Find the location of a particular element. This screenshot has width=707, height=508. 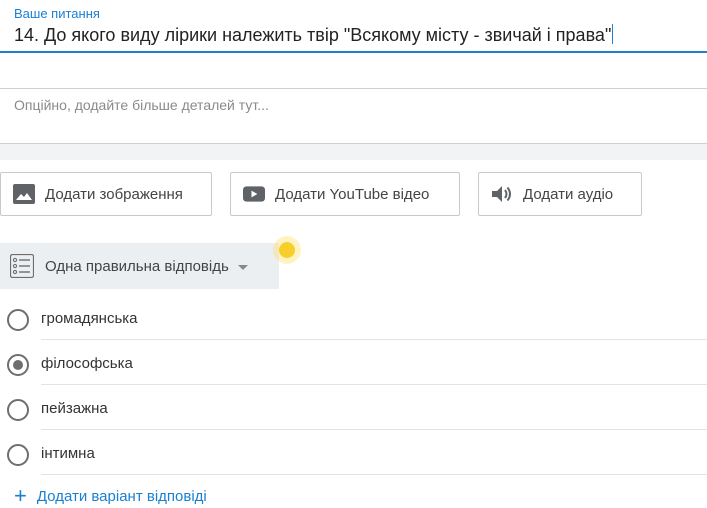

speaker-icon is located at coordinates (502, 194).